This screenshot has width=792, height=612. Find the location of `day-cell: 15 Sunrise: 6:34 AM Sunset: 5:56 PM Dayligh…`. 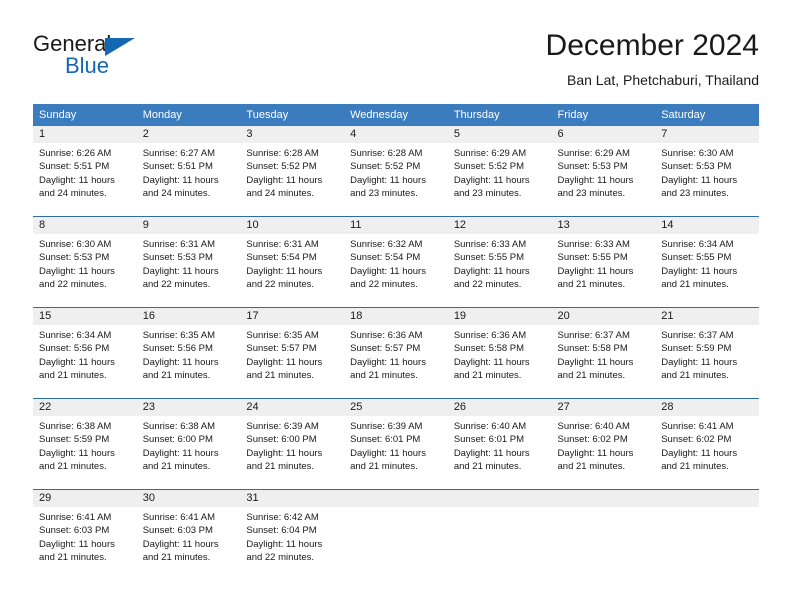

day-cell: 15 Sunrise: 6:34 AM Sunset: 5:56 PM Dayligh… is located at coordinates (85, 353).